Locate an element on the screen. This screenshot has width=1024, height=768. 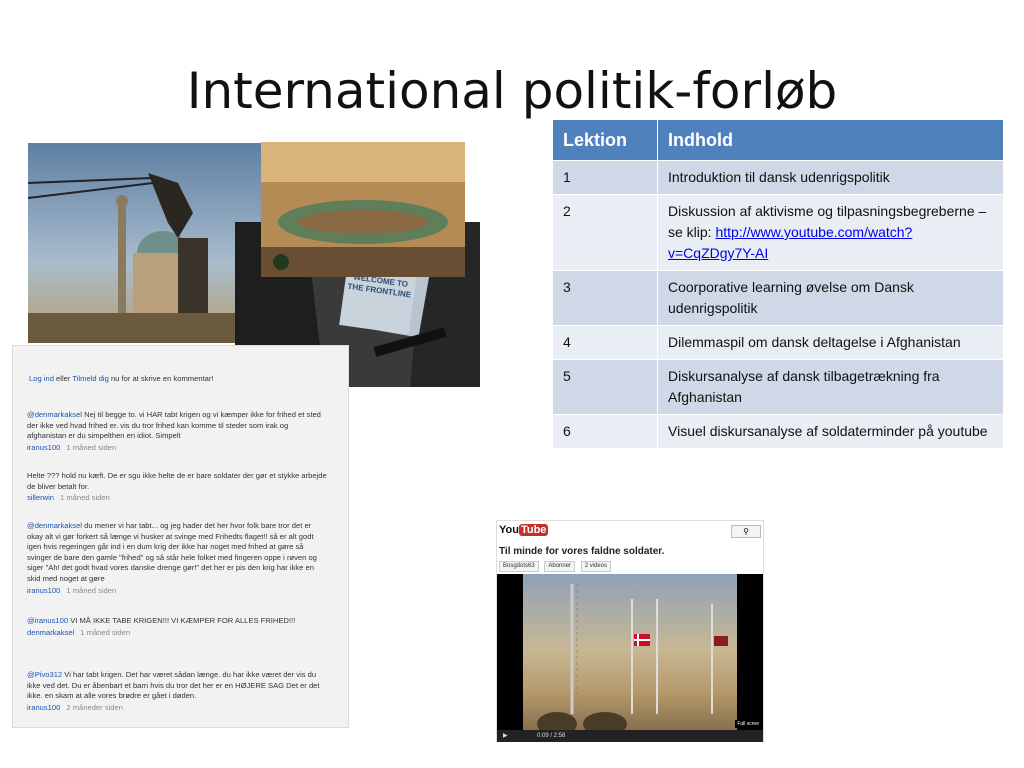
video-time: 0:09 / 2:58 is located at coordinates (551, 736).